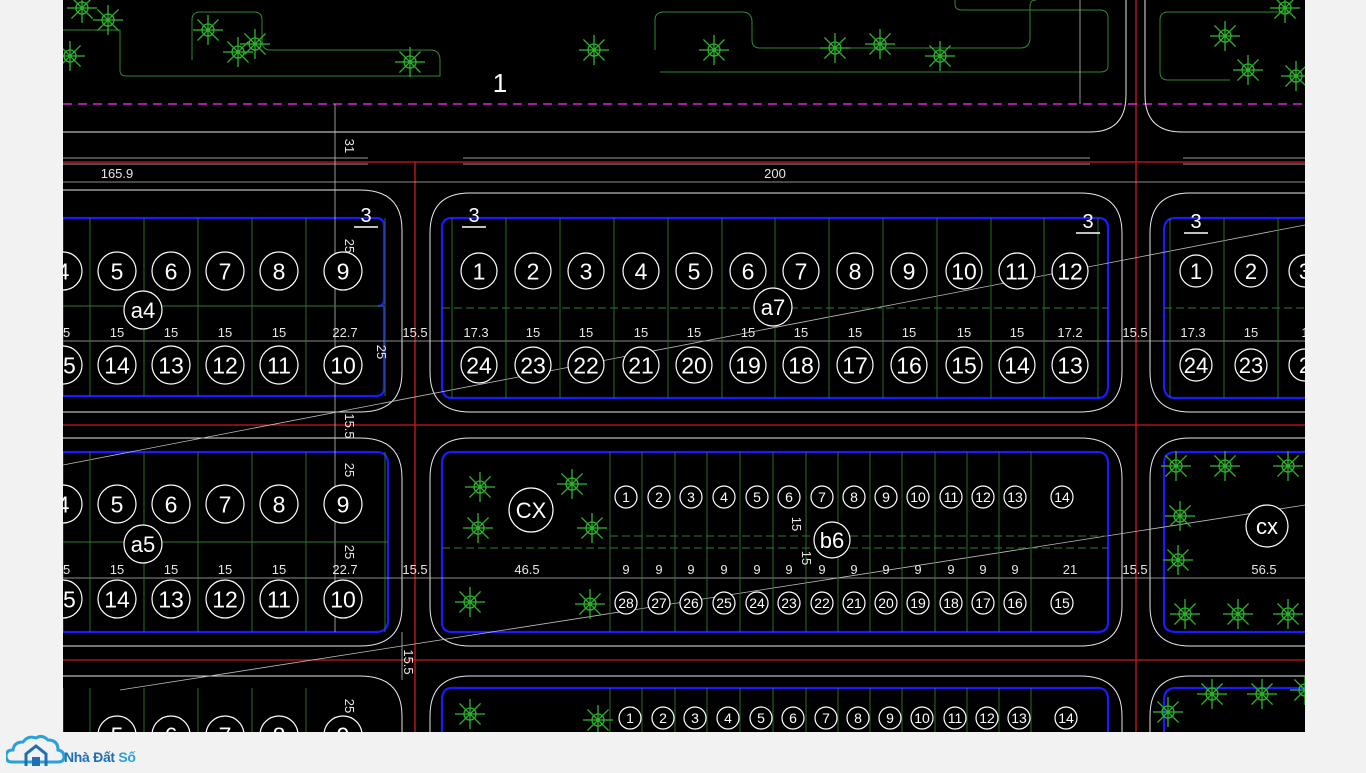 This screenshot has height=773, width=1366. What do you see at coordinates (909, 365) in the screenshot?
I see `lot-number: 16` at bounding box center [909, 365].